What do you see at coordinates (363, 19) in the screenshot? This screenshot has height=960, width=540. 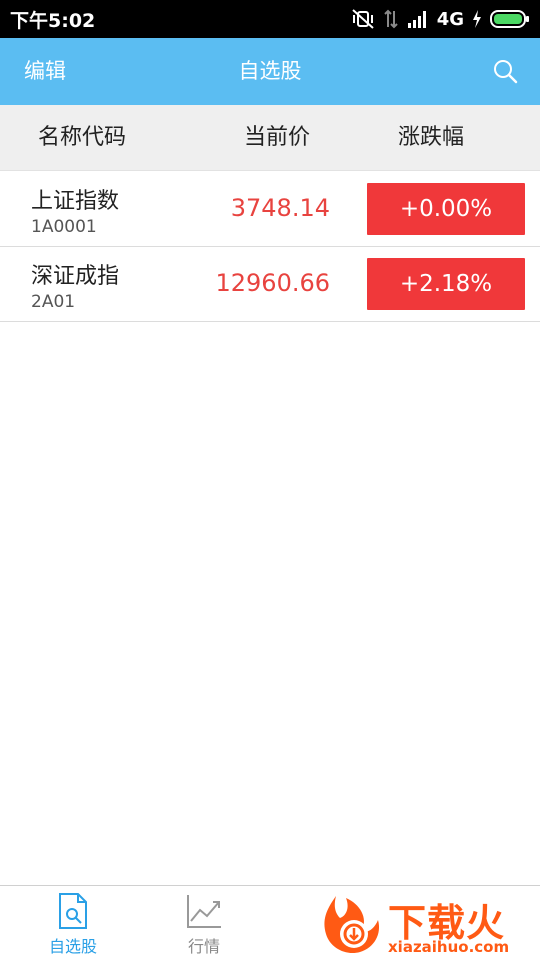 I see `mute-vibrate-icon` at bounding box center [363, 19].